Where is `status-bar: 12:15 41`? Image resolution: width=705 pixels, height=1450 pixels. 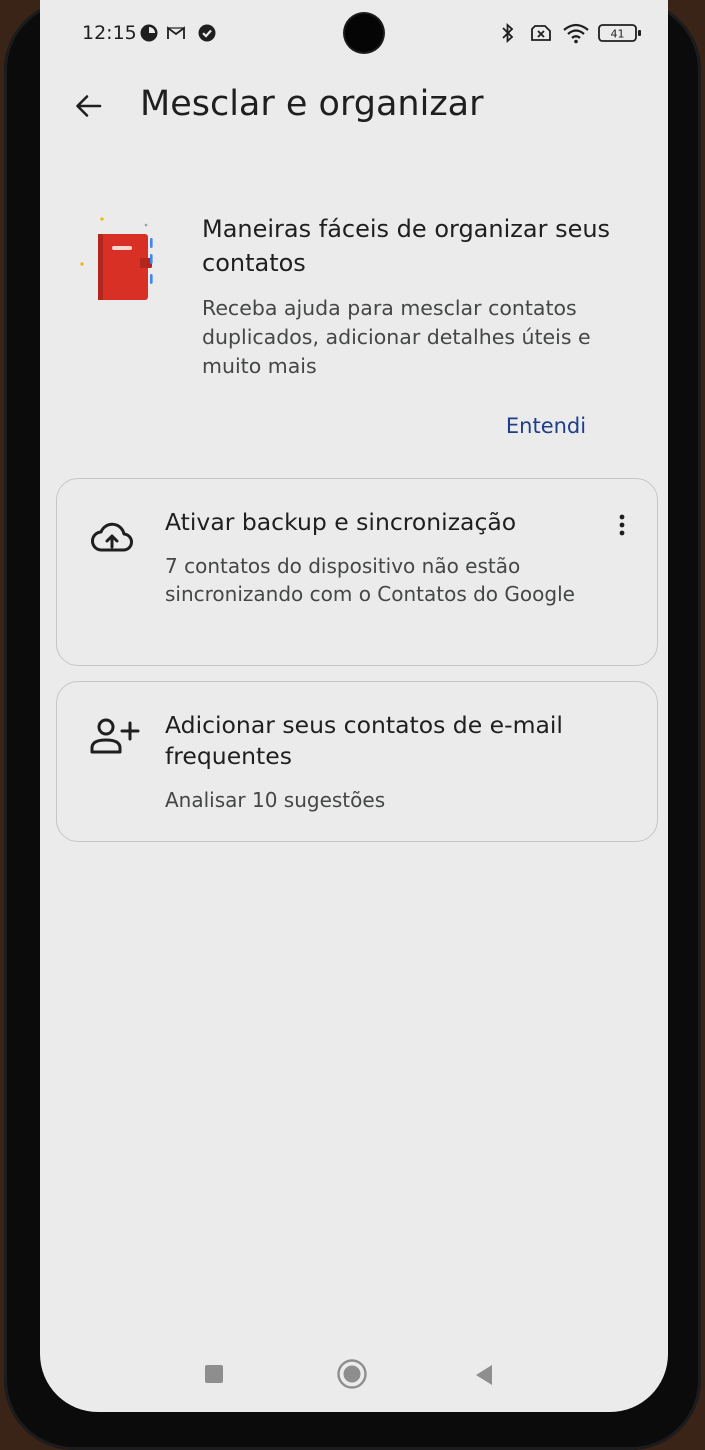 status-bar: 12:15 41 is located at coordinates (354, 32).